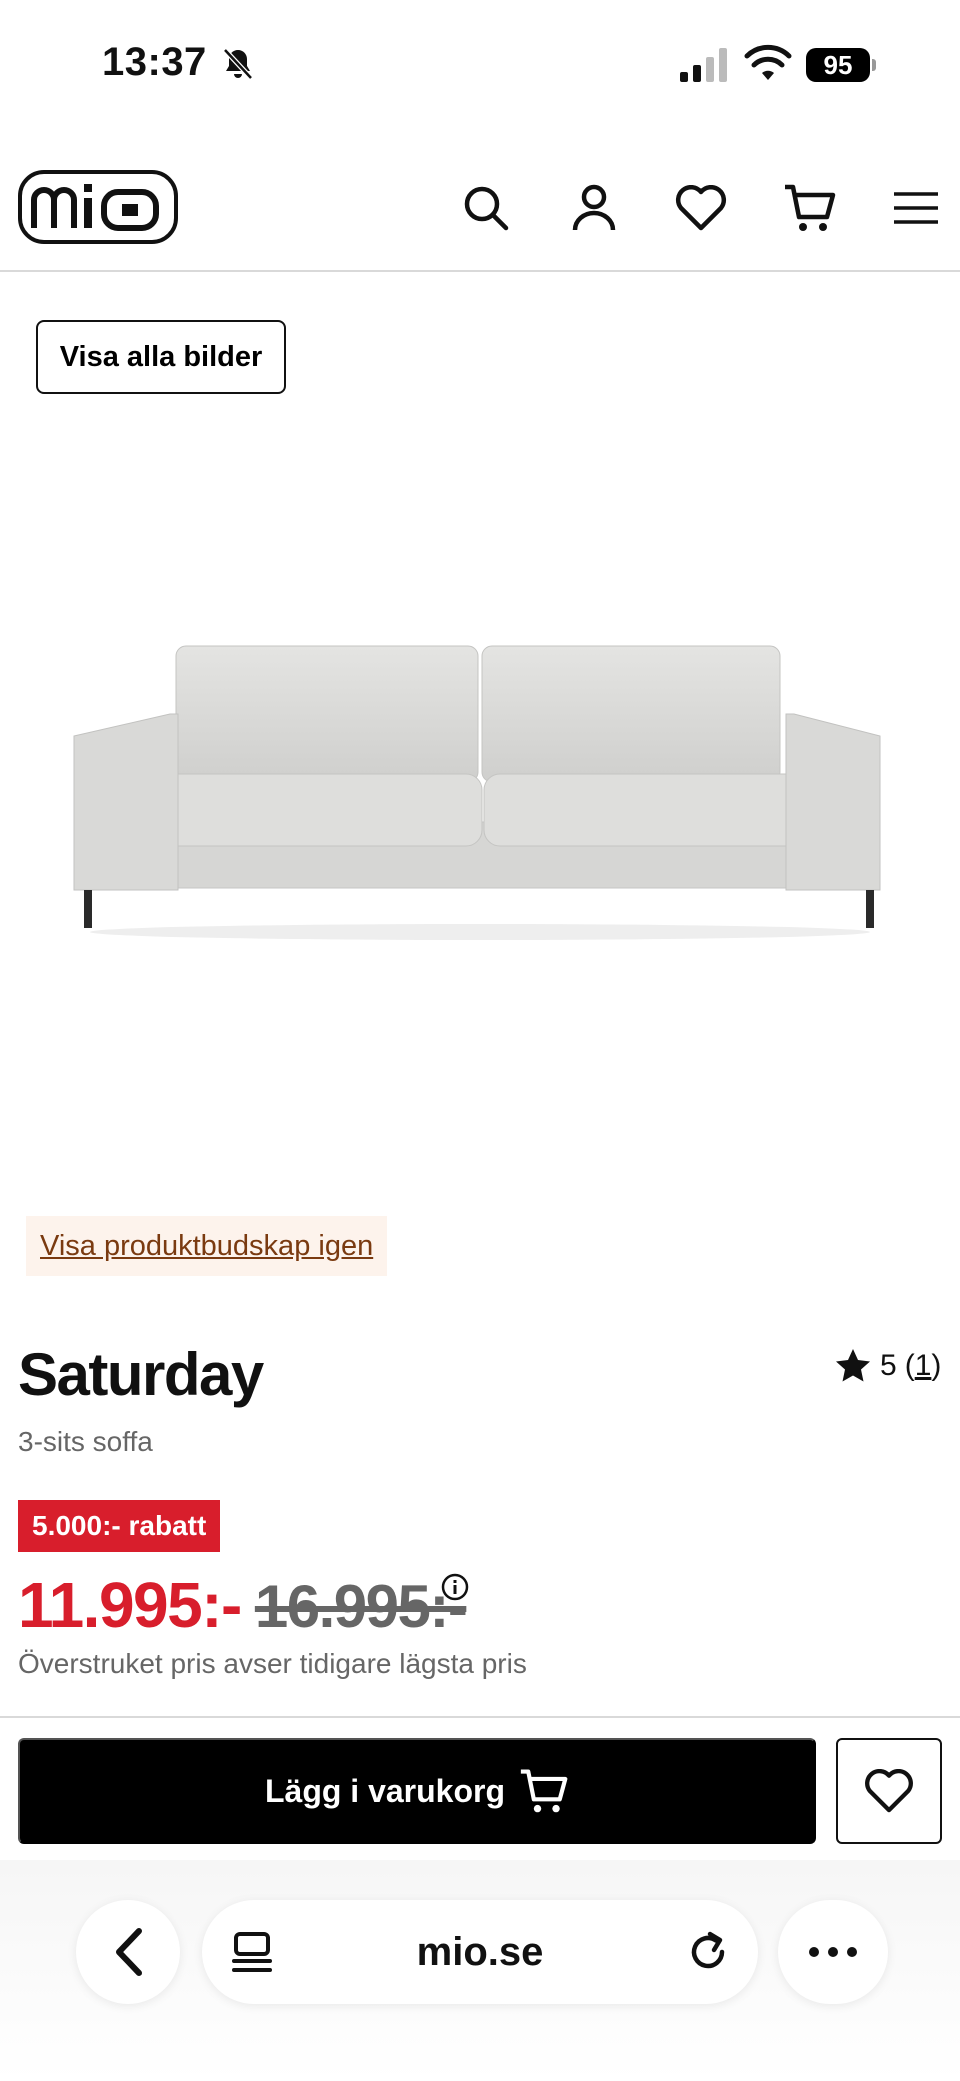 This screenshot has height=2081, width=960. I want to click on product-rating: 5 (1), so click(887, 1366).